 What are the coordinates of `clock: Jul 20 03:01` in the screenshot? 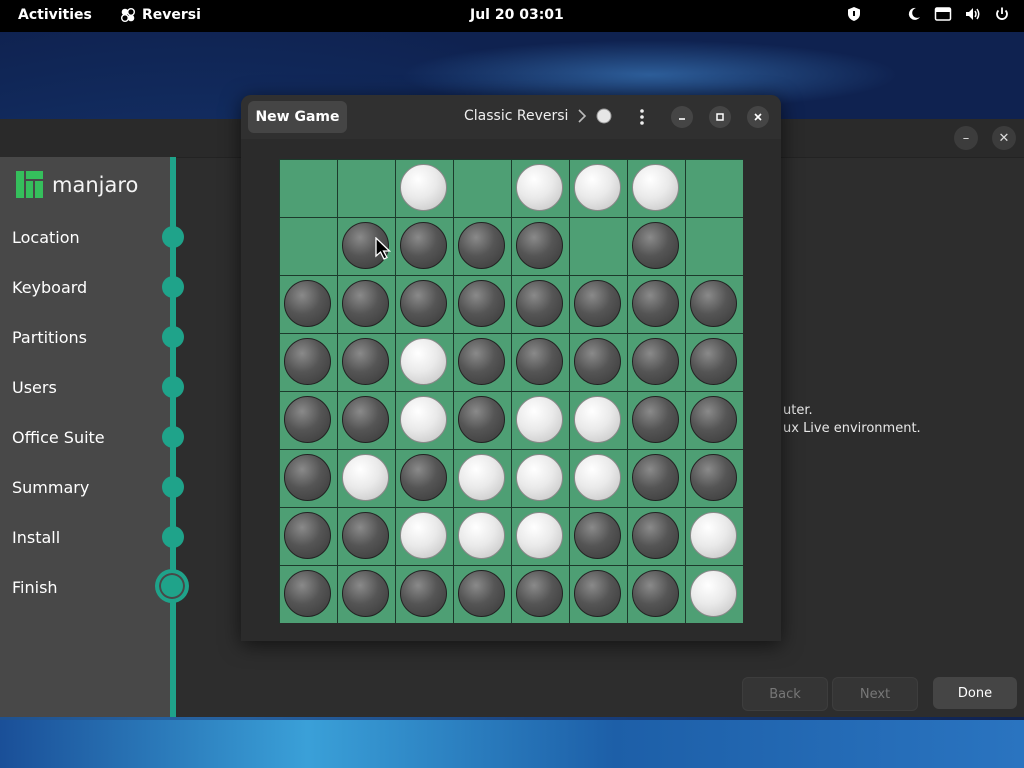 It's located at (517, 15).